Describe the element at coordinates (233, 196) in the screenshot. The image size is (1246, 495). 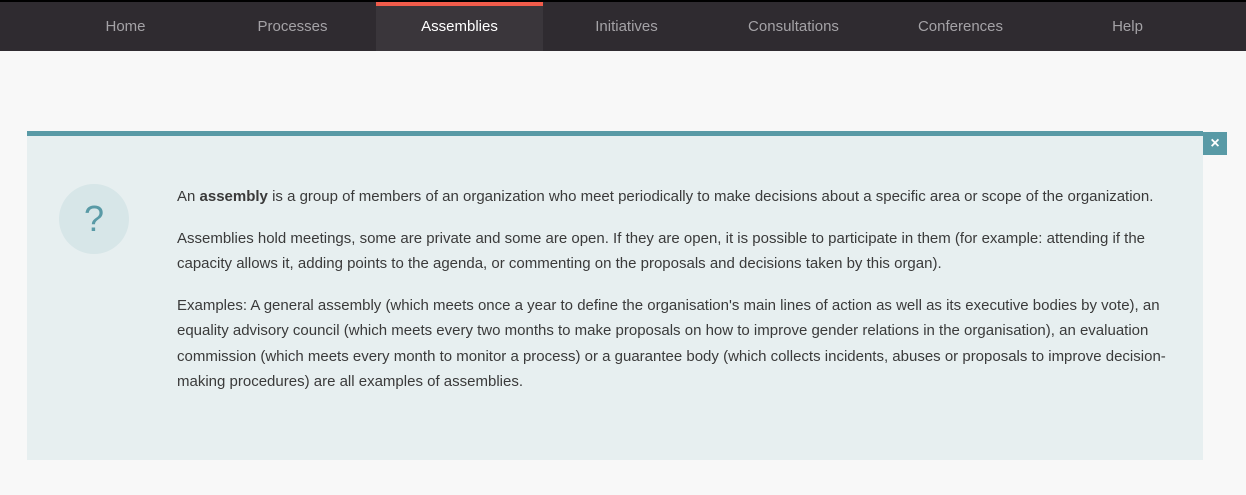
I see `help-paragraph-1-bold: assembly` at that location.